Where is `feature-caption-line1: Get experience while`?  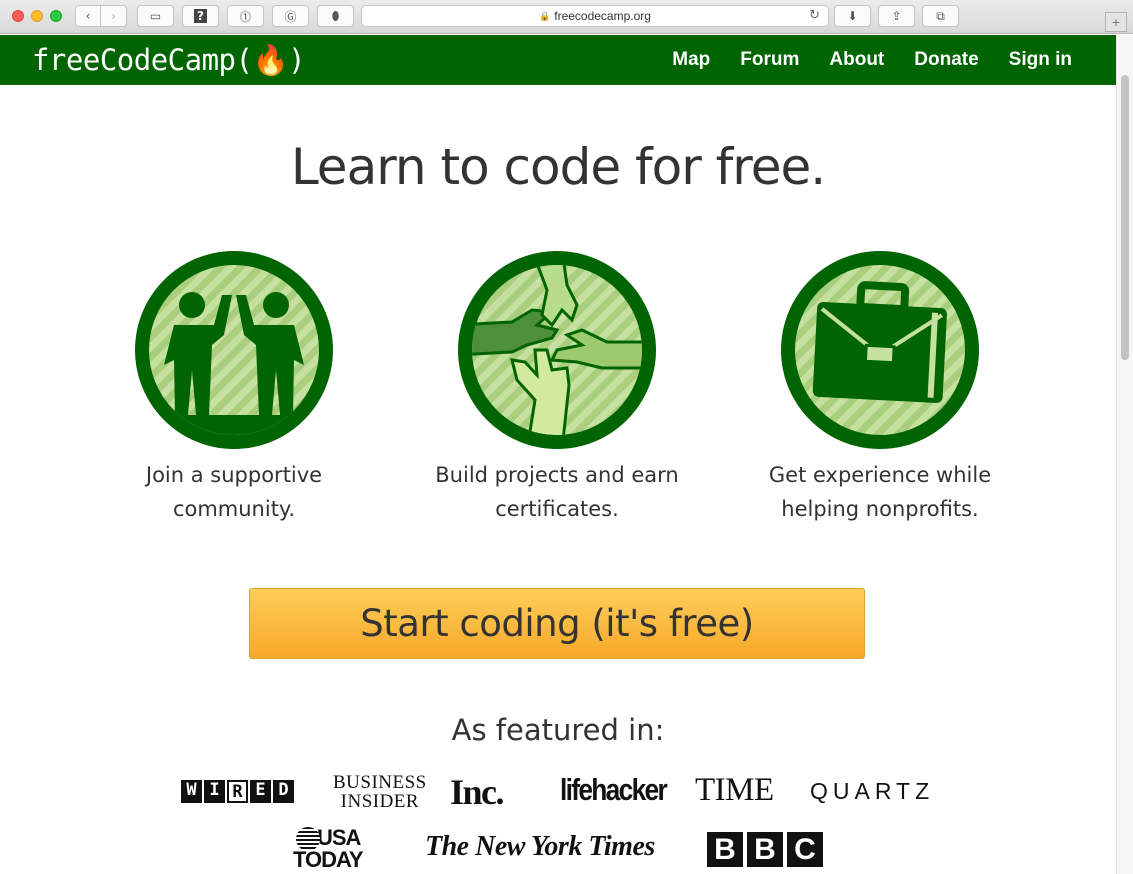
feature-caption-line1: Get experience while is located at coordinates (880, 475).